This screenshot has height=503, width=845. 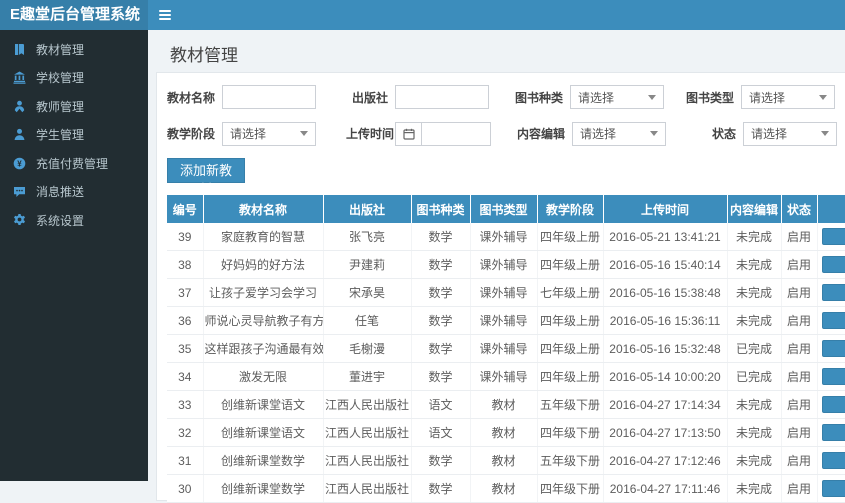 I want to click on table-cell: 39, so click(x=185, y=237).